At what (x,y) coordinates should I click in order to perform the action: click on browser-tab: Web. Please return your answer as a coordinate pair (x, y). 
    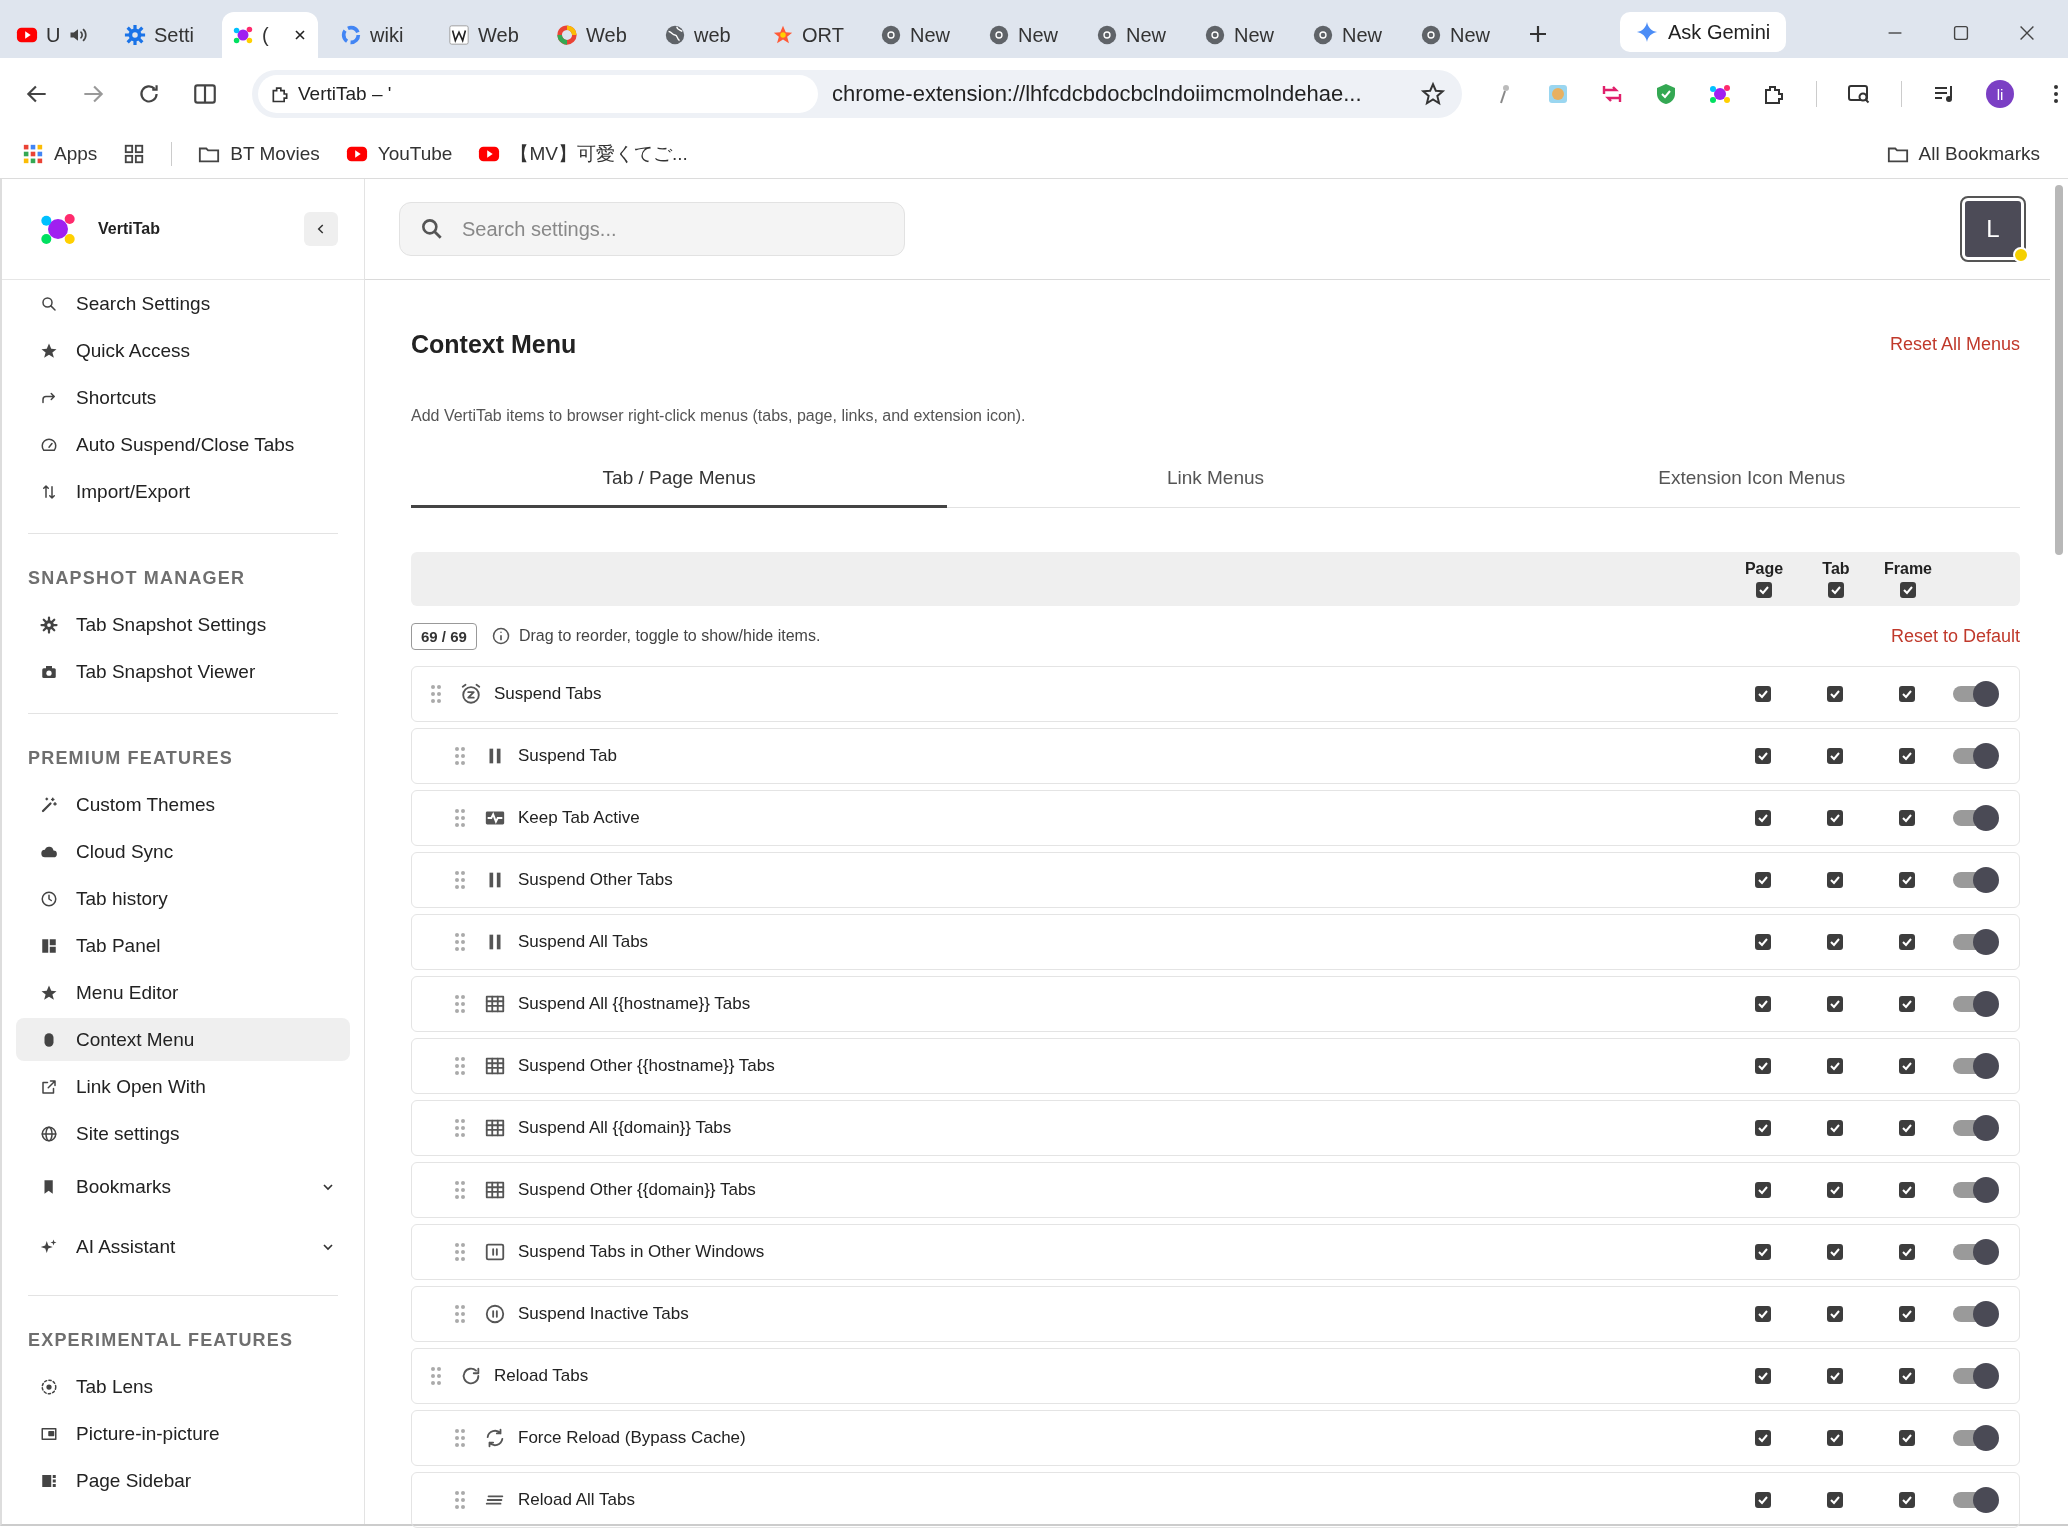
    Looking at the image, I should click on (486, 35).